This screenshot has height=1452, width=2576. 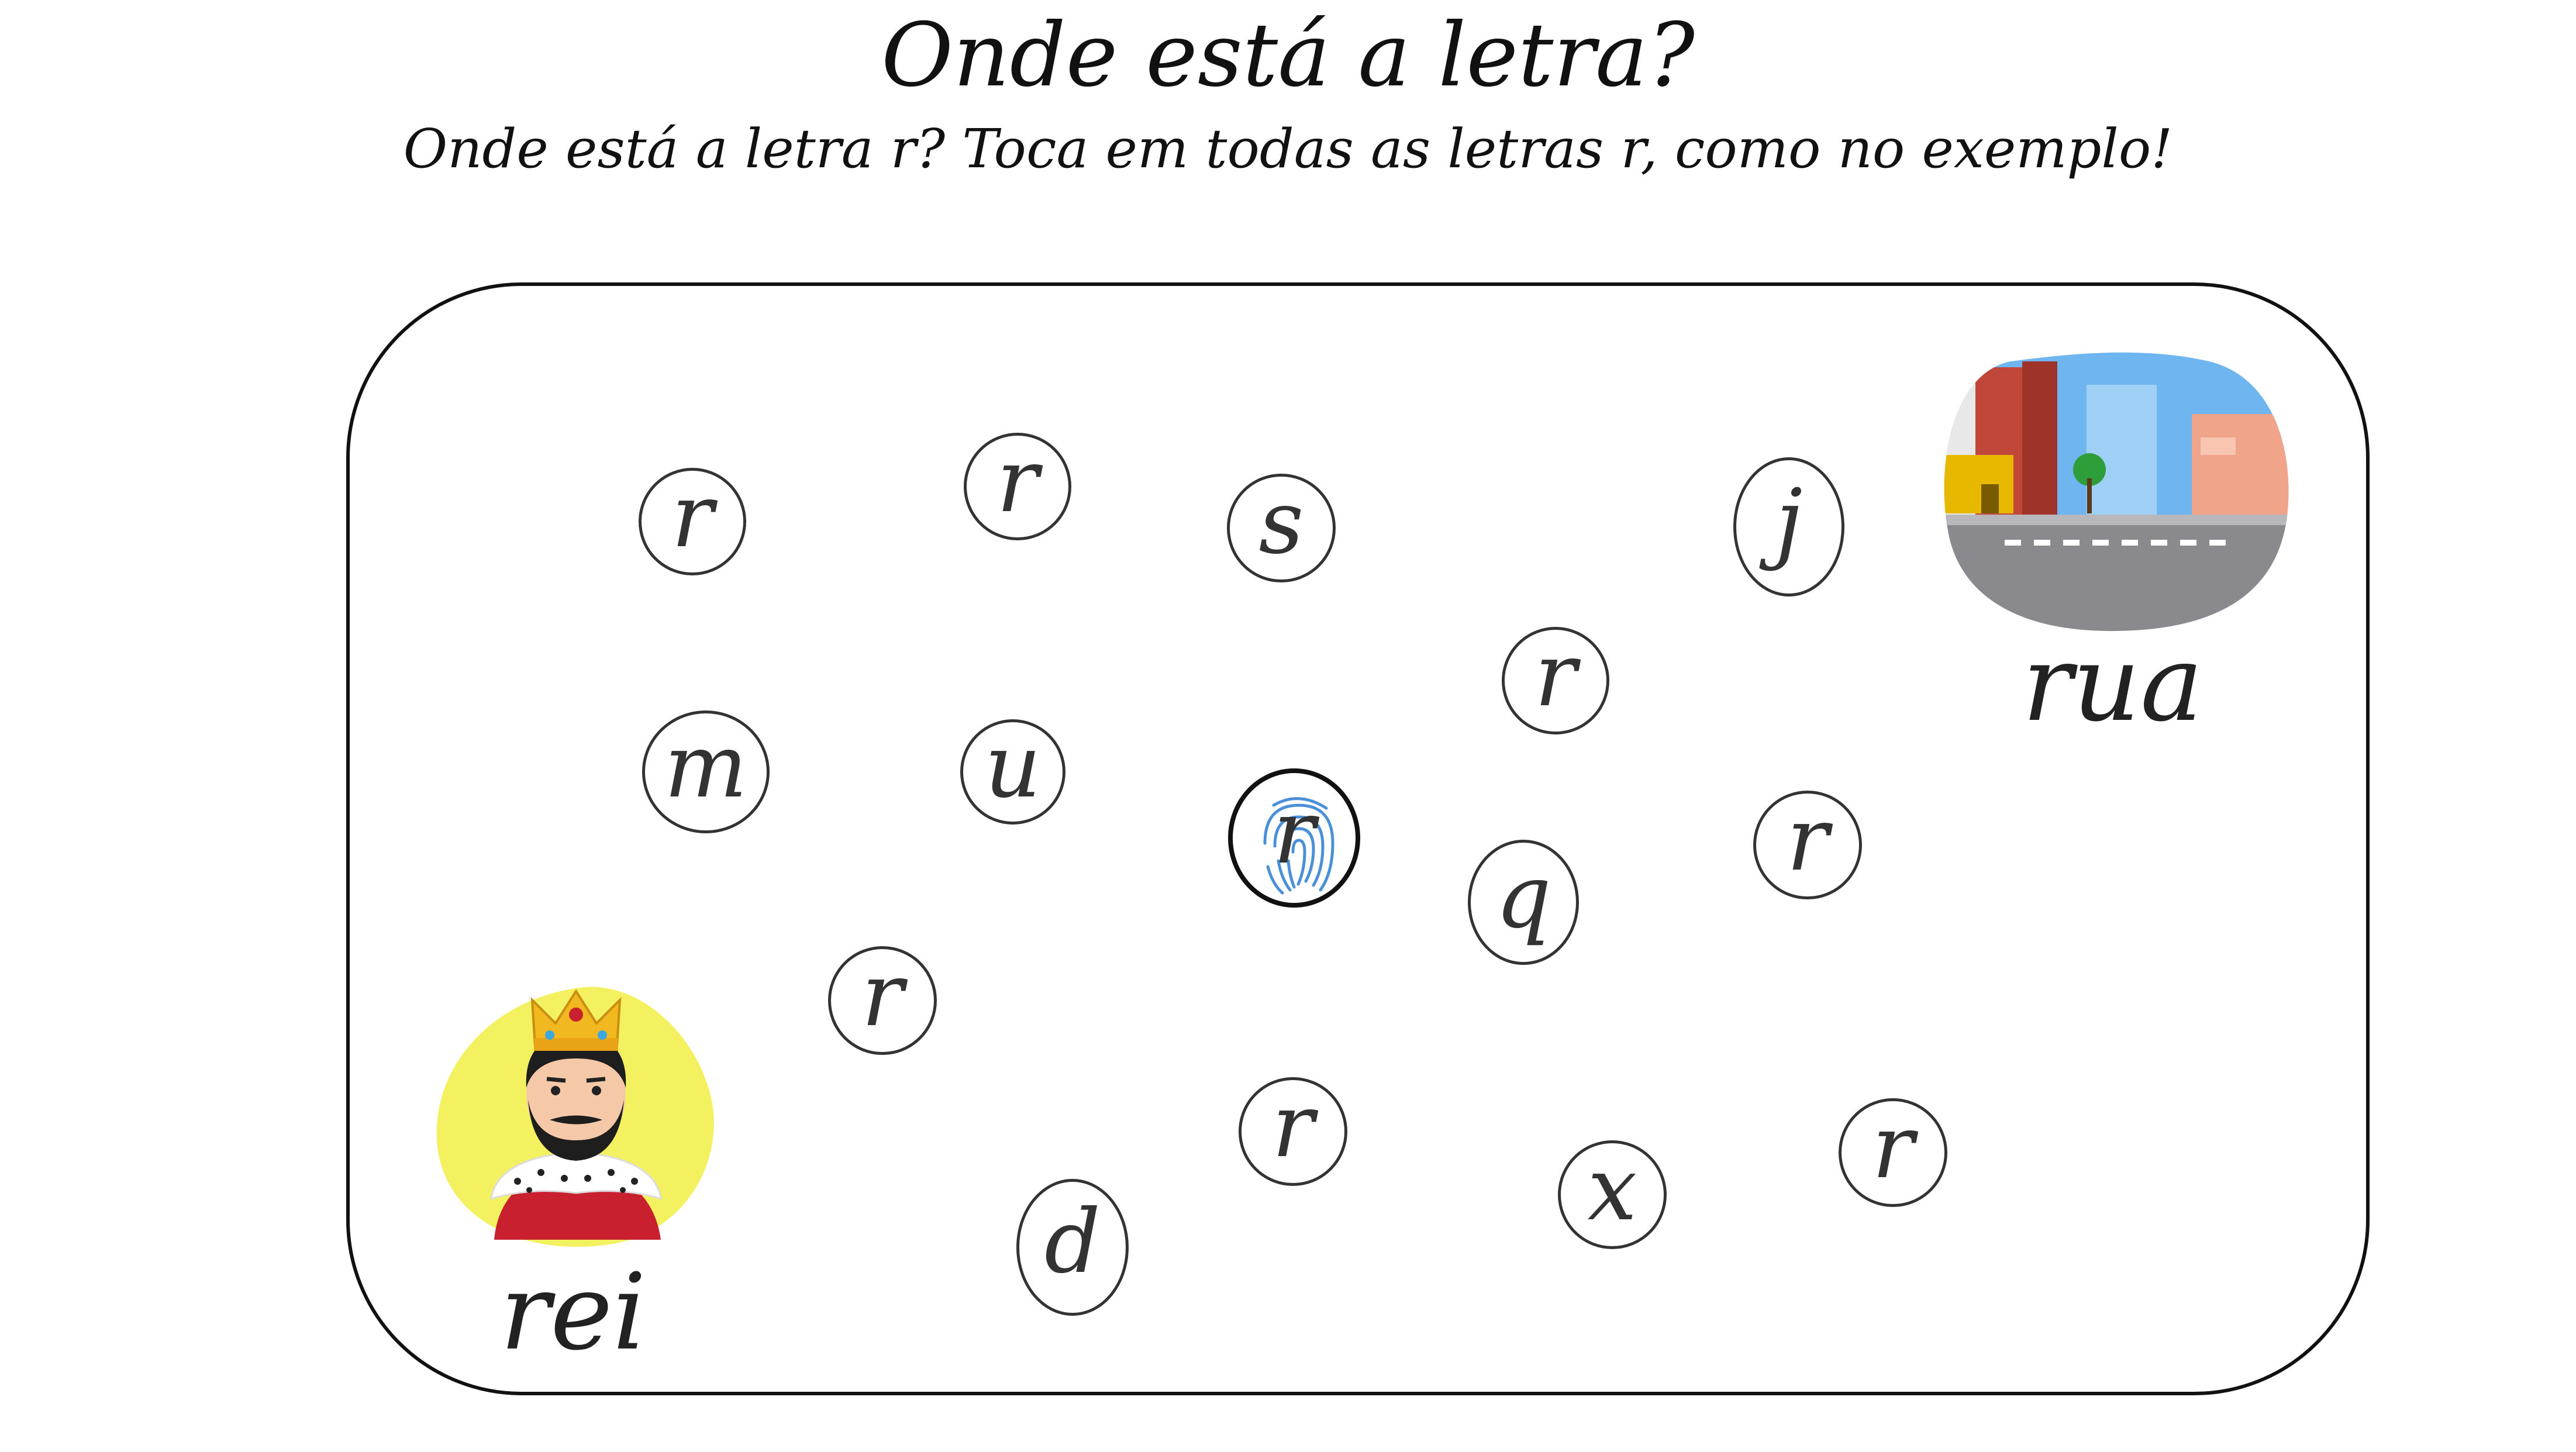 I want to click on letter-bubble: j, so click(x=1789, y=526).